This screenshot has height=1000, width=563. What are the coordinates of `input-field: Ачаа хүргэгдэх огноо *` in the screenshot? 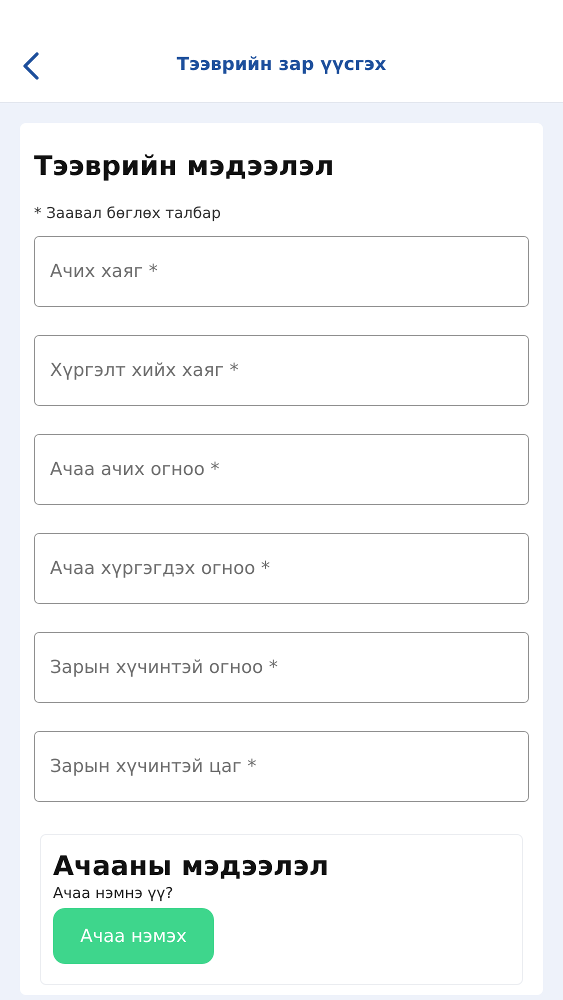 It's located at (281, 568).